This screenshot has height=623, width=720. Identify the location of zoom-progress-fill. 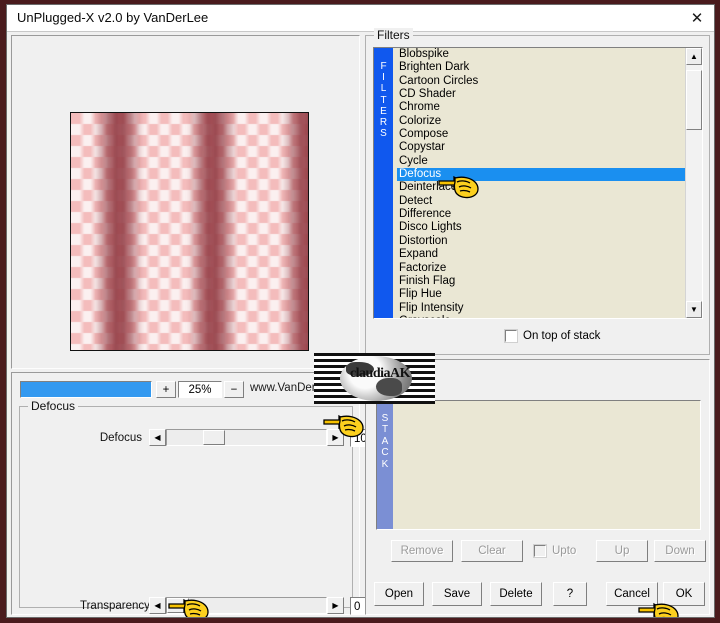
(86, 389).